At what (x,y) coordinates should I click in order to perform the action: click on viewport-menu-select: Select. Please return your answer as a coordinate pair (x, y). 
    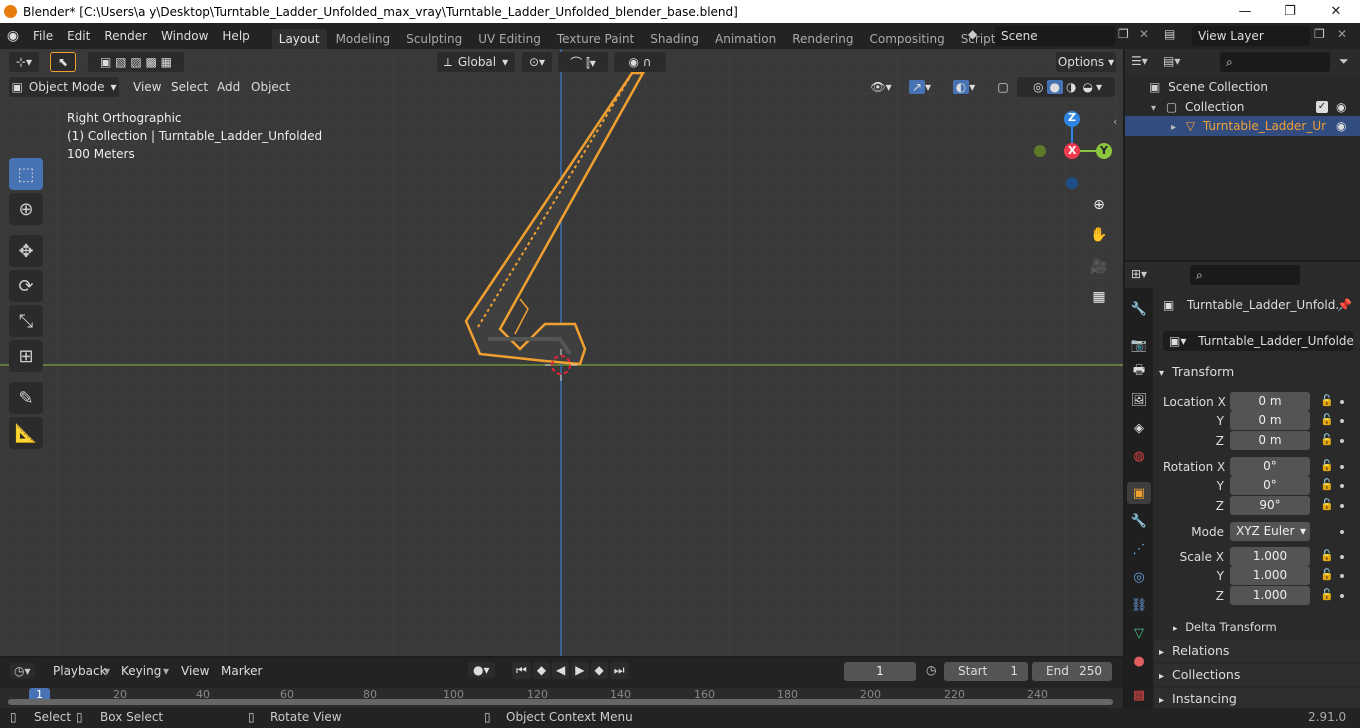
    Looking at the image, I should click on (189, 87).